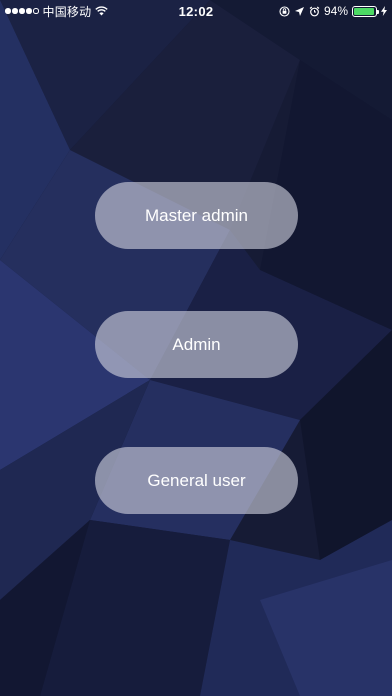 This screenshot has width=392, height=696. I want to click on battery-fill, so click(364, 11).